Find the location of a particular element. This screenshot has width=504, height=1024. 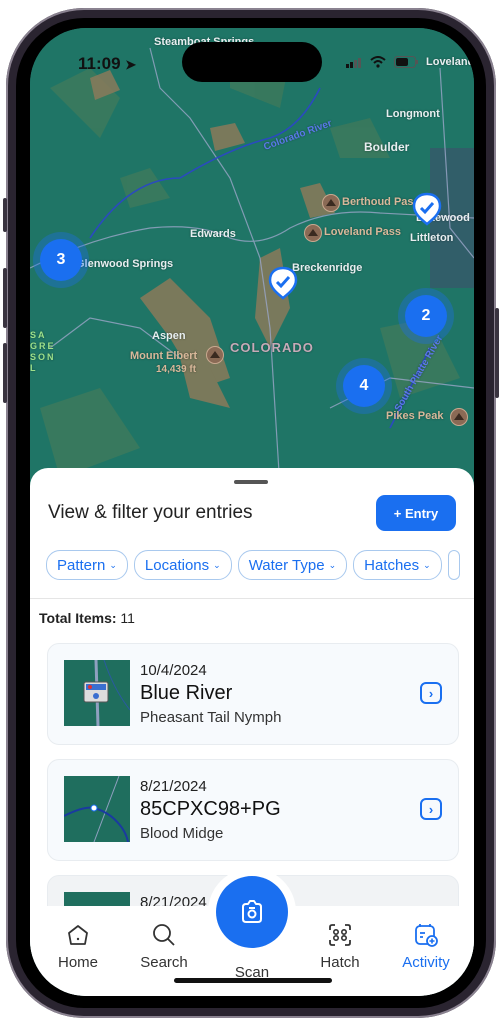

divider is located at coordinates (252, 598).